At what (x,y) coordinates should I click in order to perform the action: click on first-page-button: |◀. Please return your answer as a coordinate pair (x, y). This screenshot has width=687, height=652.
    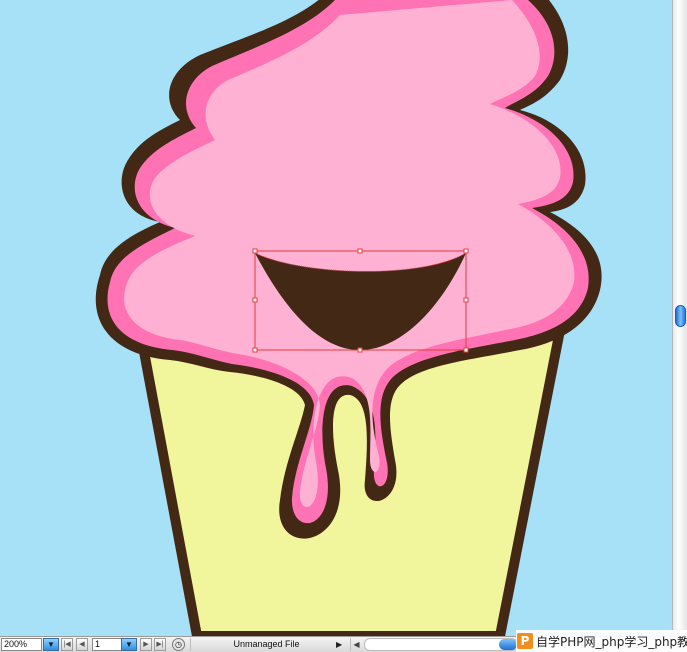
    Looking at the image, I should click on (67, 644).